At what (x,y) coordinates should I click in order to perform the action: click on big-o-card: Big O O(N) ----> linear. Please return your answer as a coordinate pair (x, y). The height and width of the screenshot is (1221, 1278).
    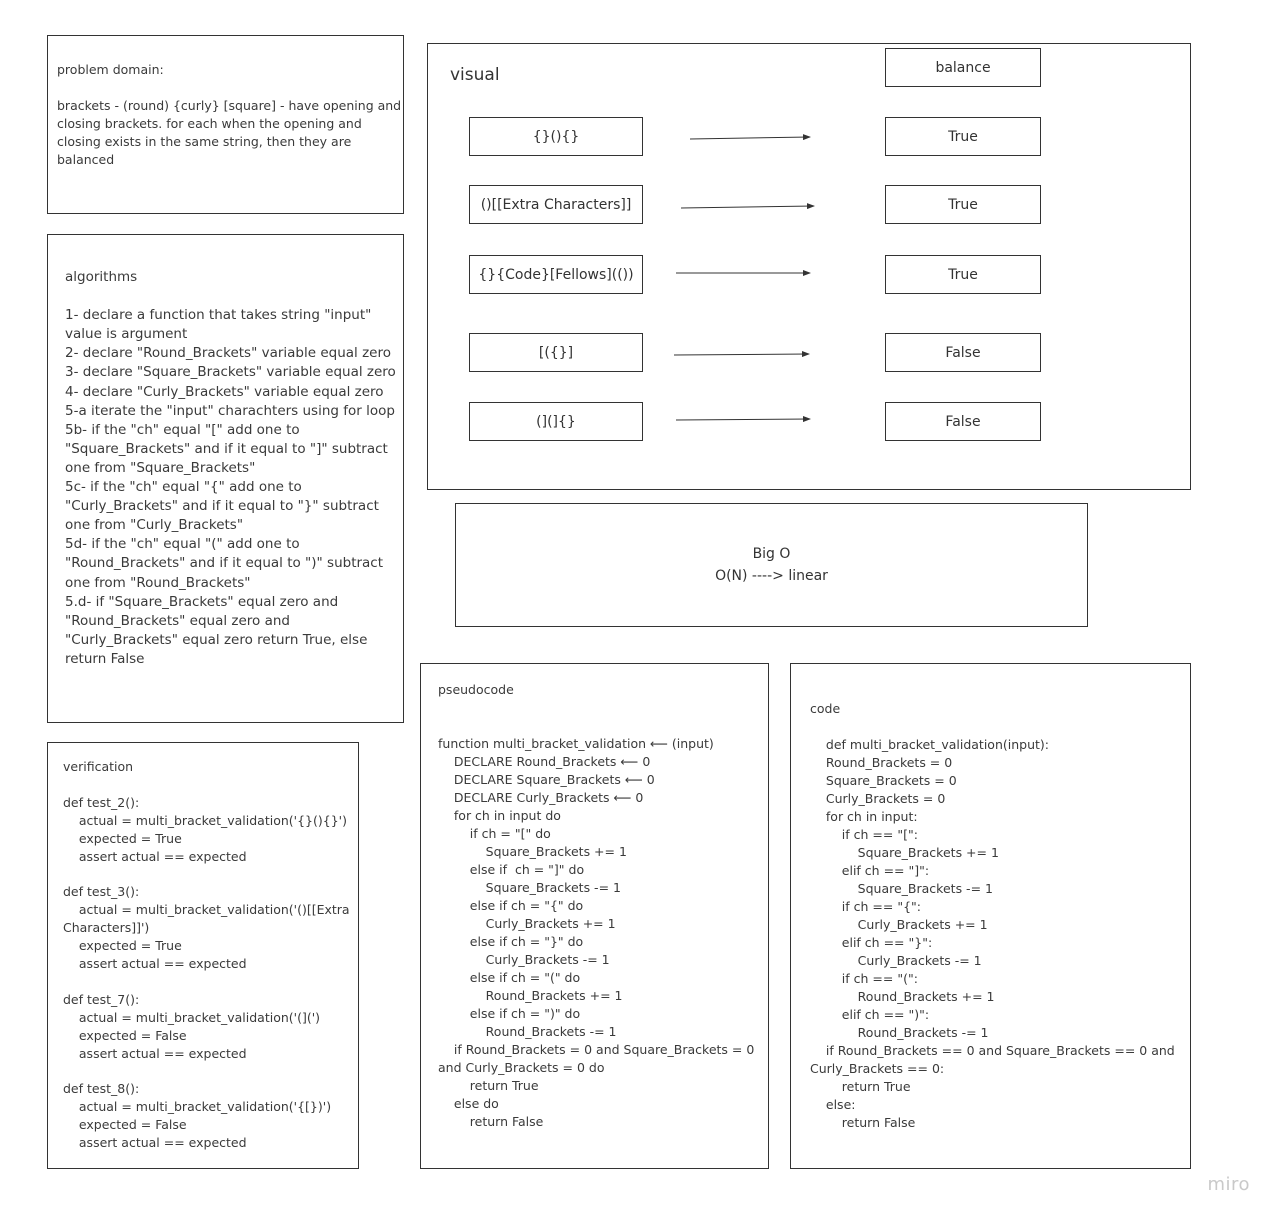
    Looking at the image, I should click on (771, 565).